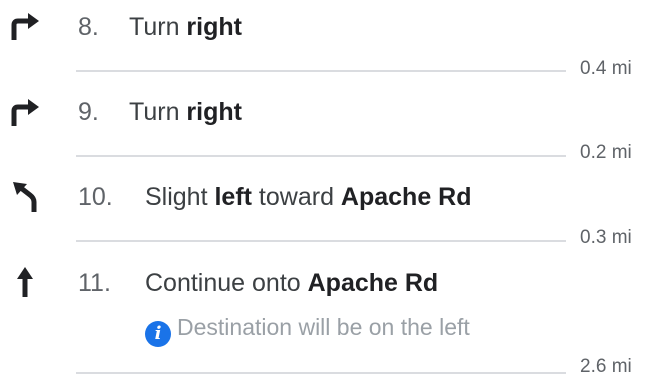  What do you see at coordinates (88, 112) in the screenshot?
I see `step-number: 9.` at bounding box center [88, 112].